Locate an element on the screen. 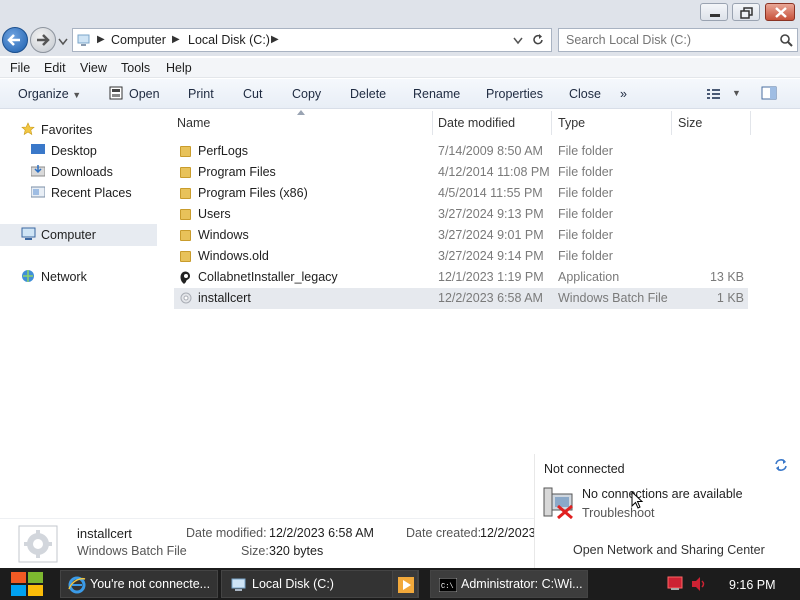 This screenshot has width=800, height=600. file-name: installcert is located at coordinates (224, 298).